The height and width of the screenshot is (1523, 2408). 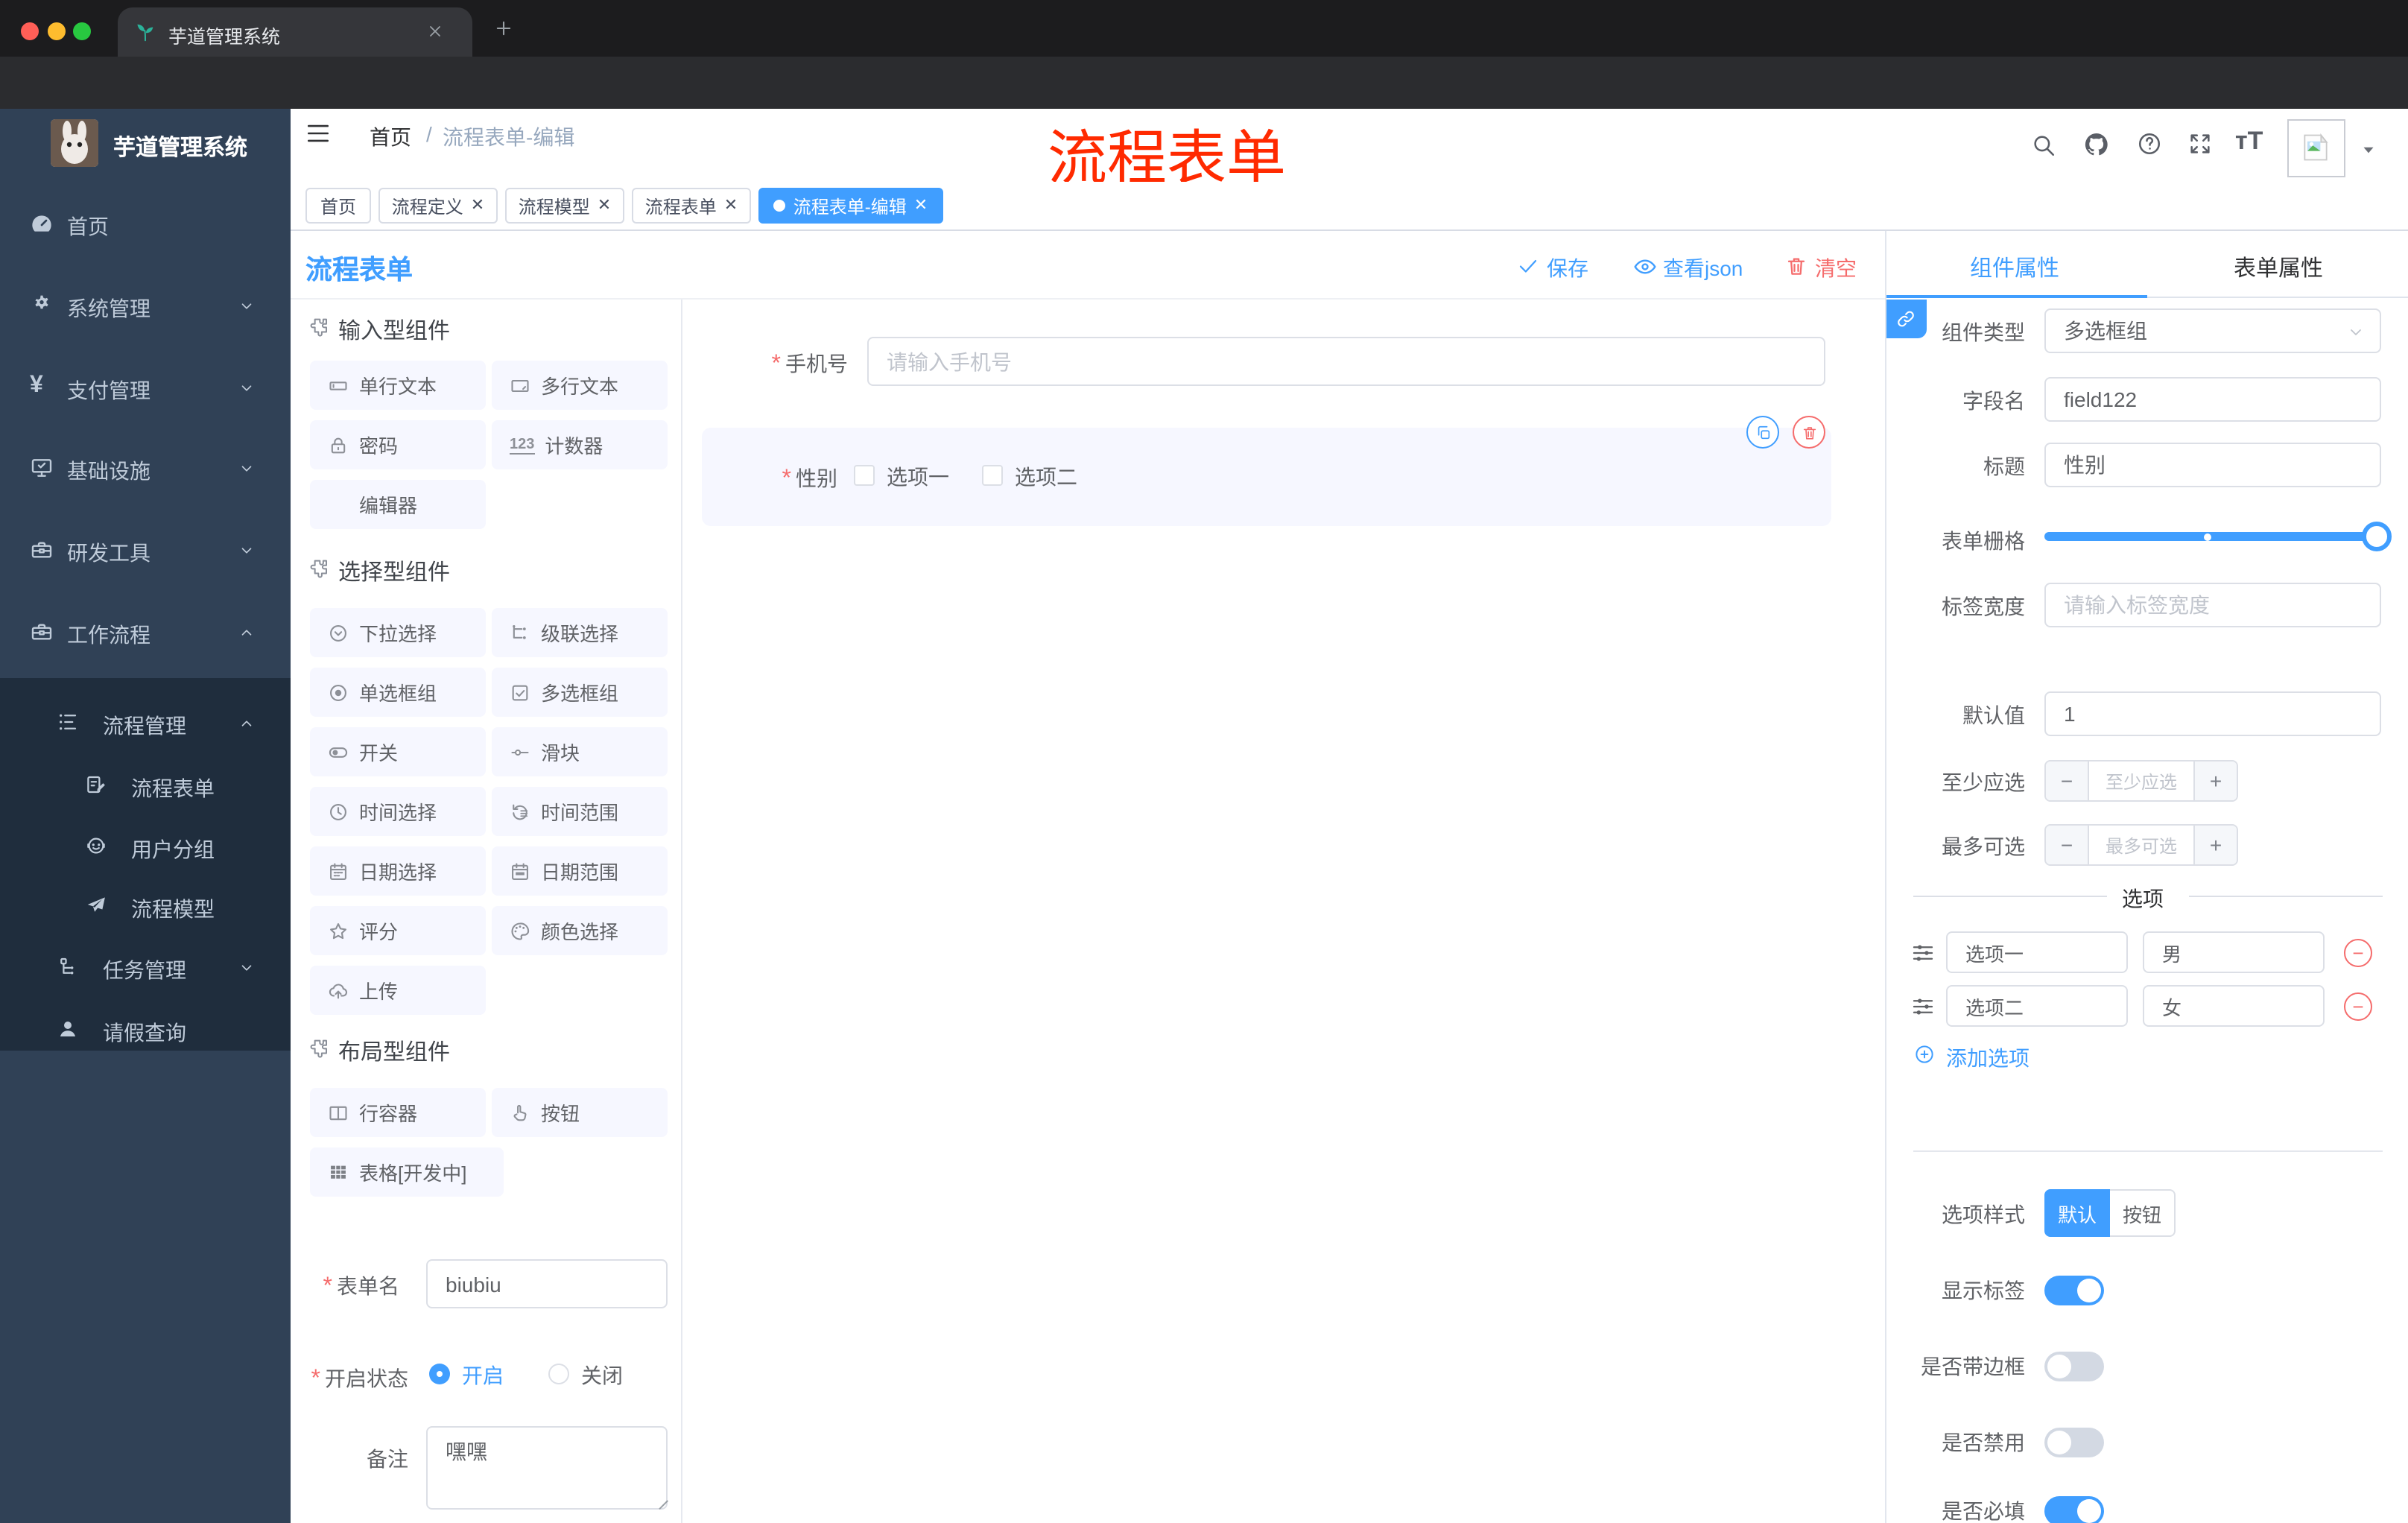 What do you see at coordinates (1809, 432) in the screenshot?
I see `delete-component-button` at bounding box center [1809, 432].